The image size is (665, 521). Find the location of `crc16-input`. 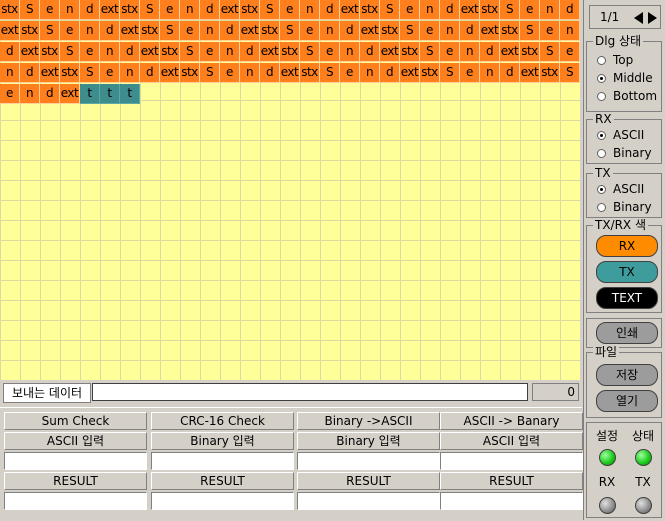

crc16-input is located at coordinates (222, 461).